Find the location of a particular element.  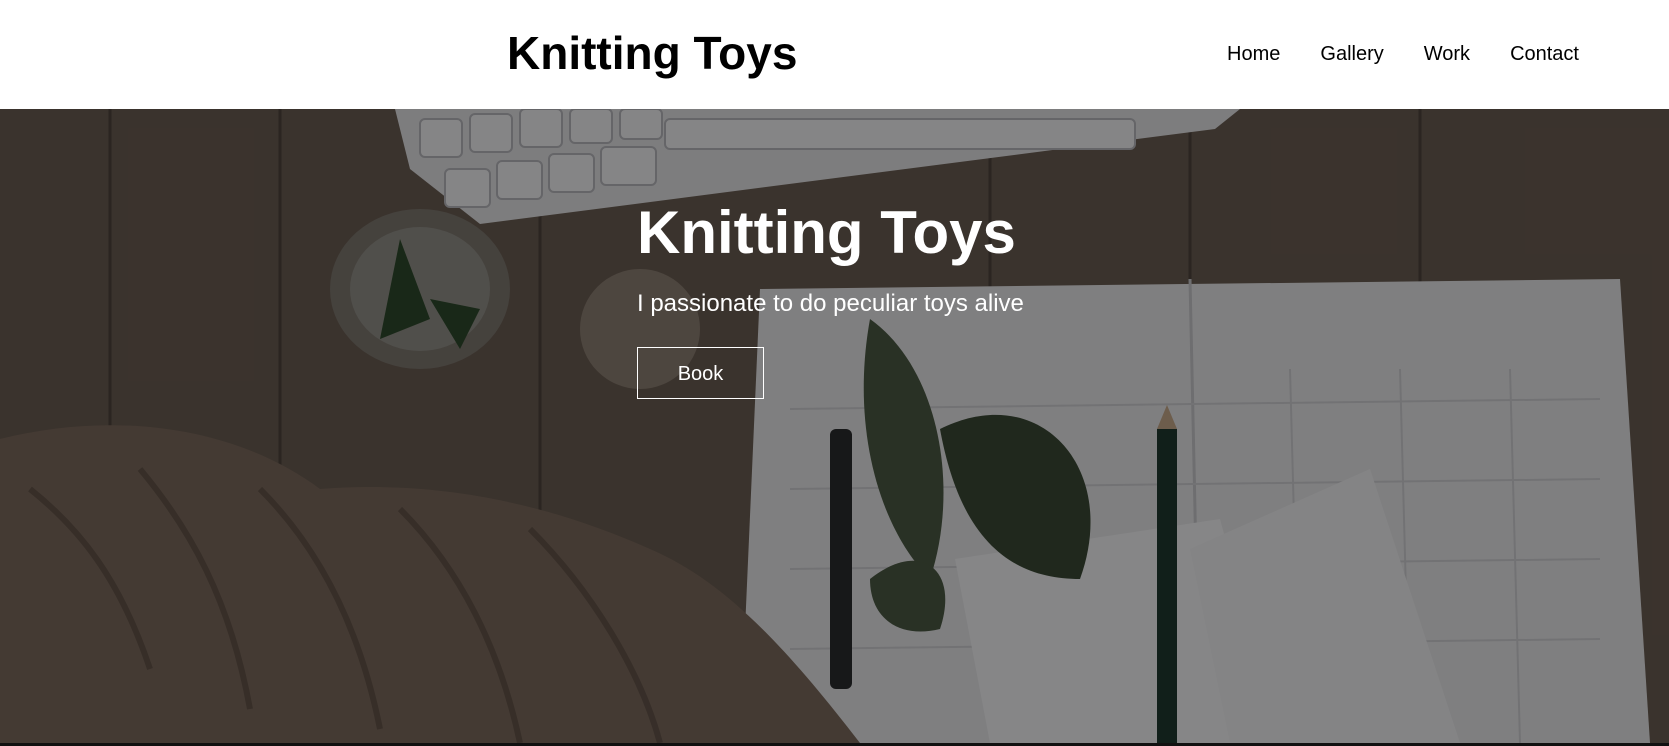

nav-gallery-link: Gallery is located at coordinates (1351, 54).